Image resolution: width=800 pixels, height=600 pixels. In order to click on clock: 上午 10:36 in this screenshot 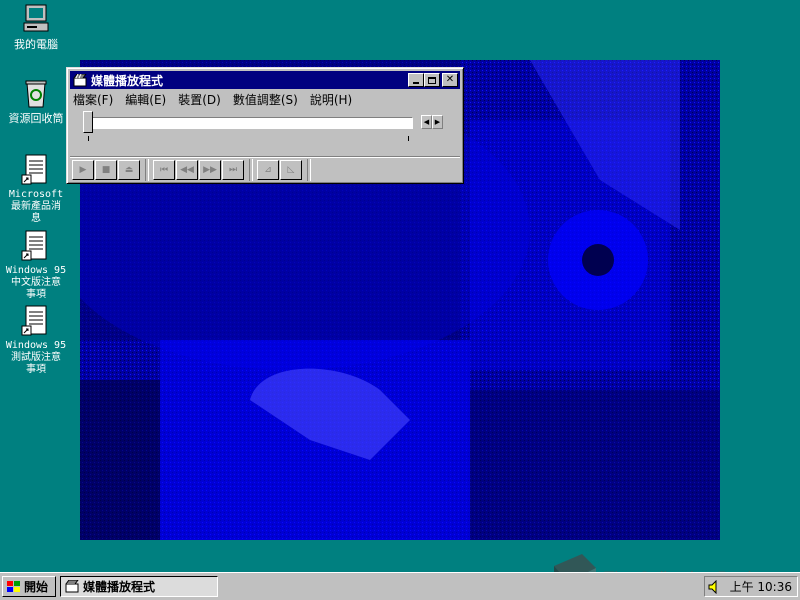, I will do `click(761, 586)`.